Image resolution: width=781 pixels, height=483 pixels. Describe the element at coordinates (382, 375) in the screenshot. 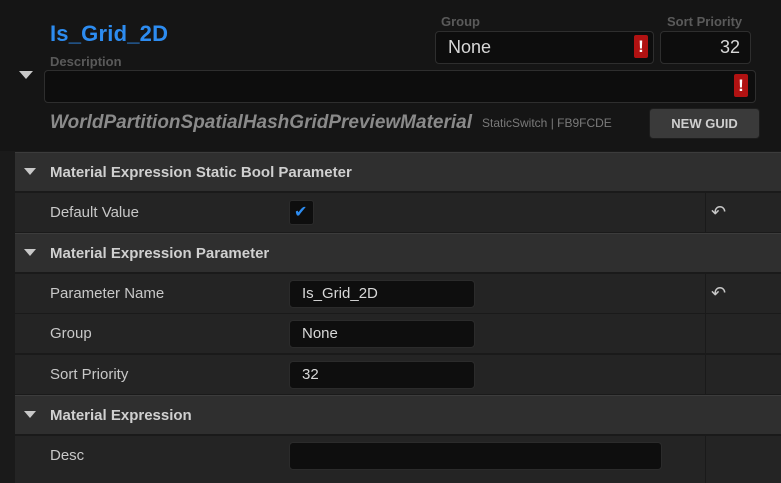

I see `sort-priority-input: 32` at that location.